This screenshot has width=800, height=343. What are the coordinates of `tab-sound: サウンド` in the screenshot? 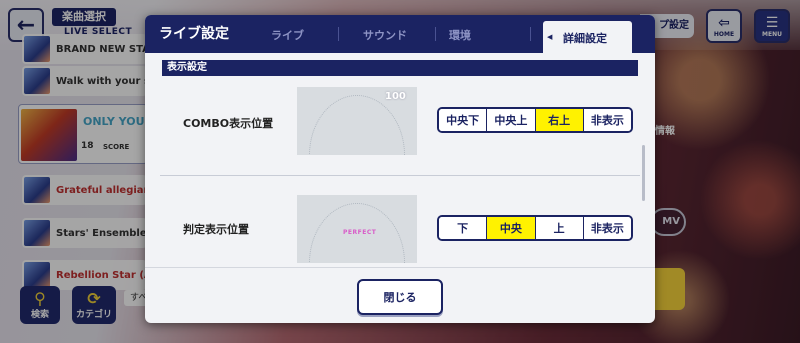 It's located at (385, 35).